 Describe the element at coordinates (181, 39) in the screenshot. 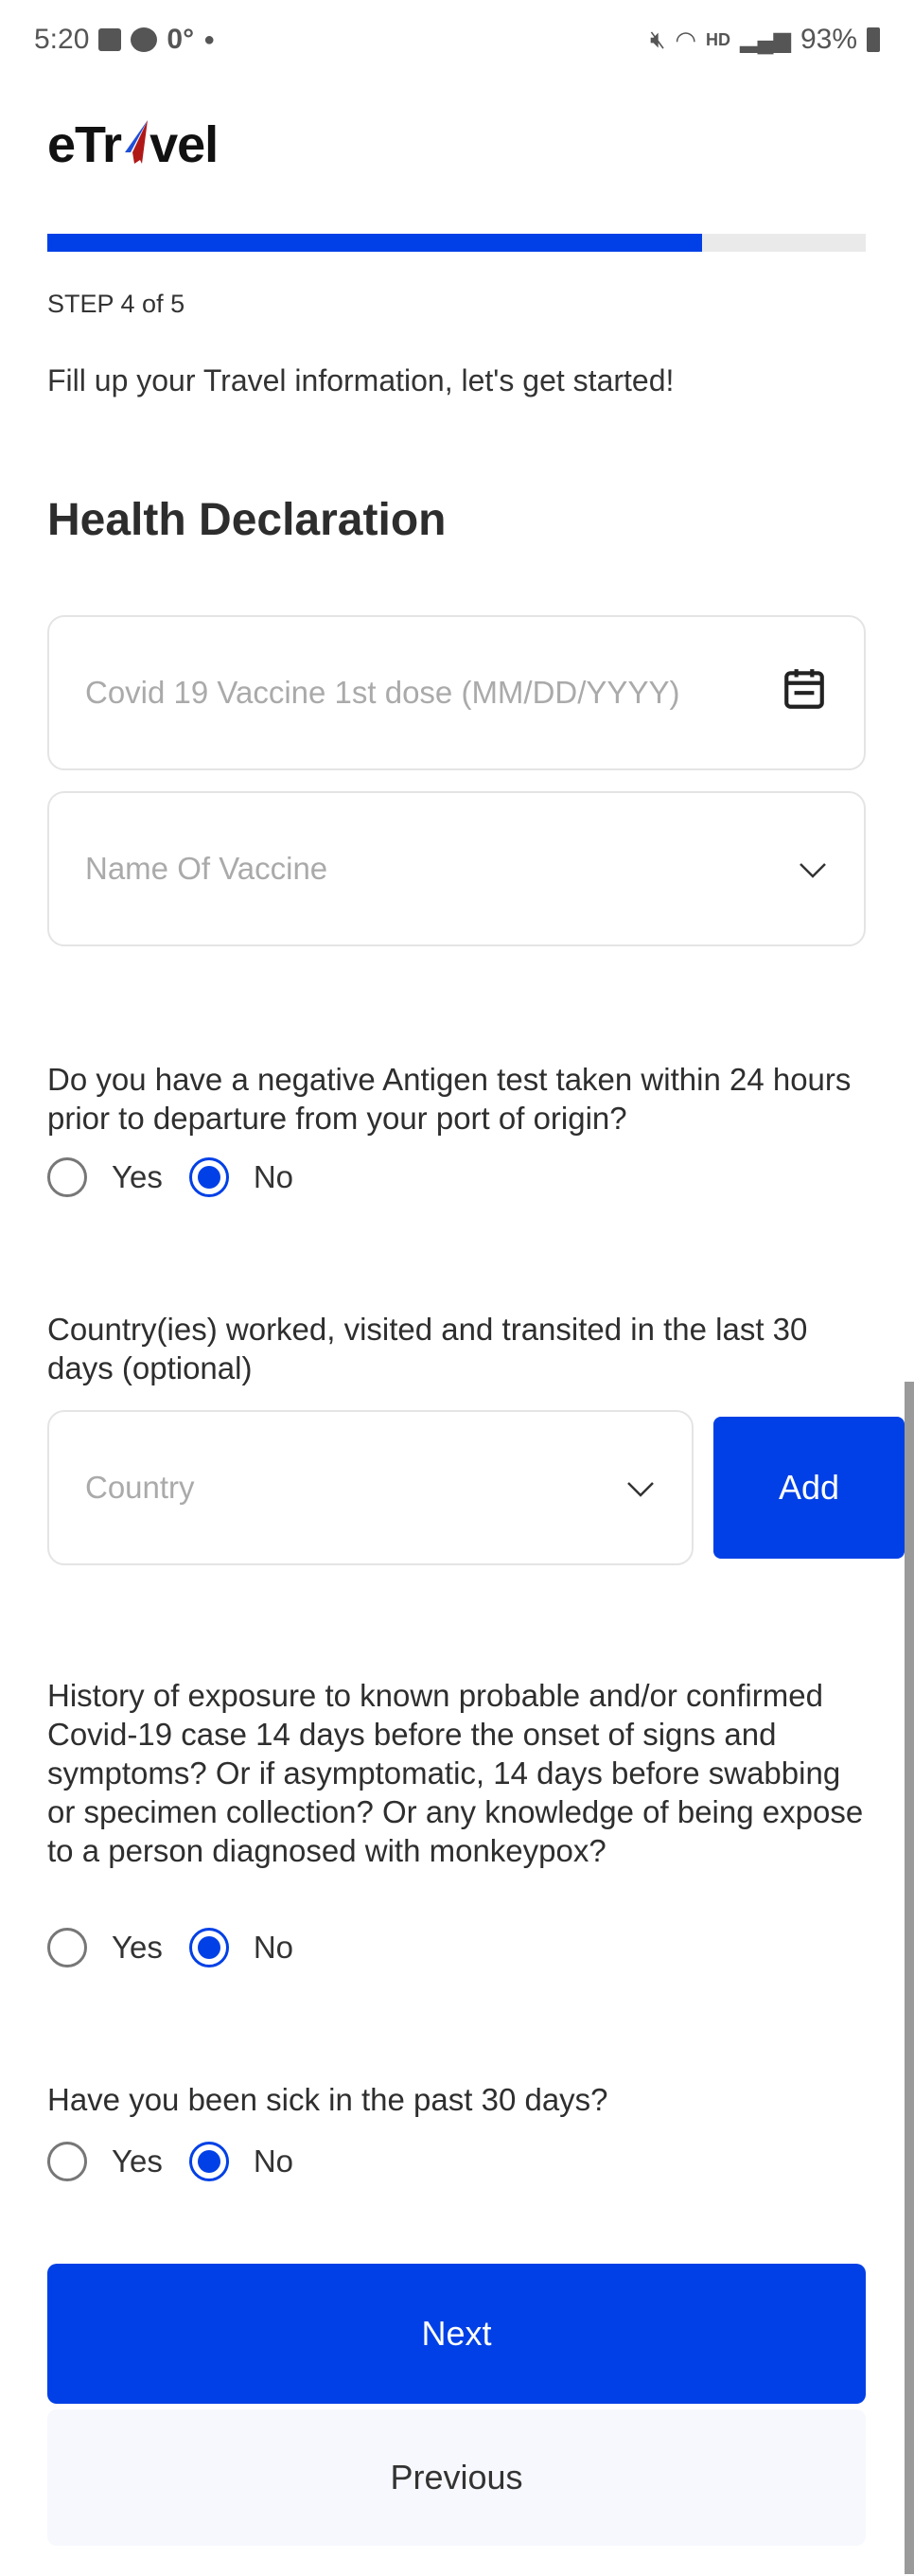

I see `status-temp: 0°` at that location.